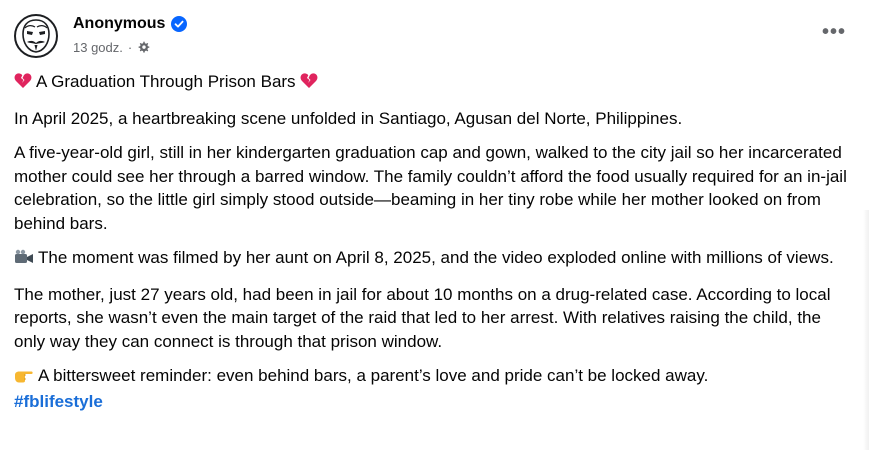  What do you see at coordinates (143, 47) in the screenshot?
I see `gear-icon` at bounding box center [143, 47].